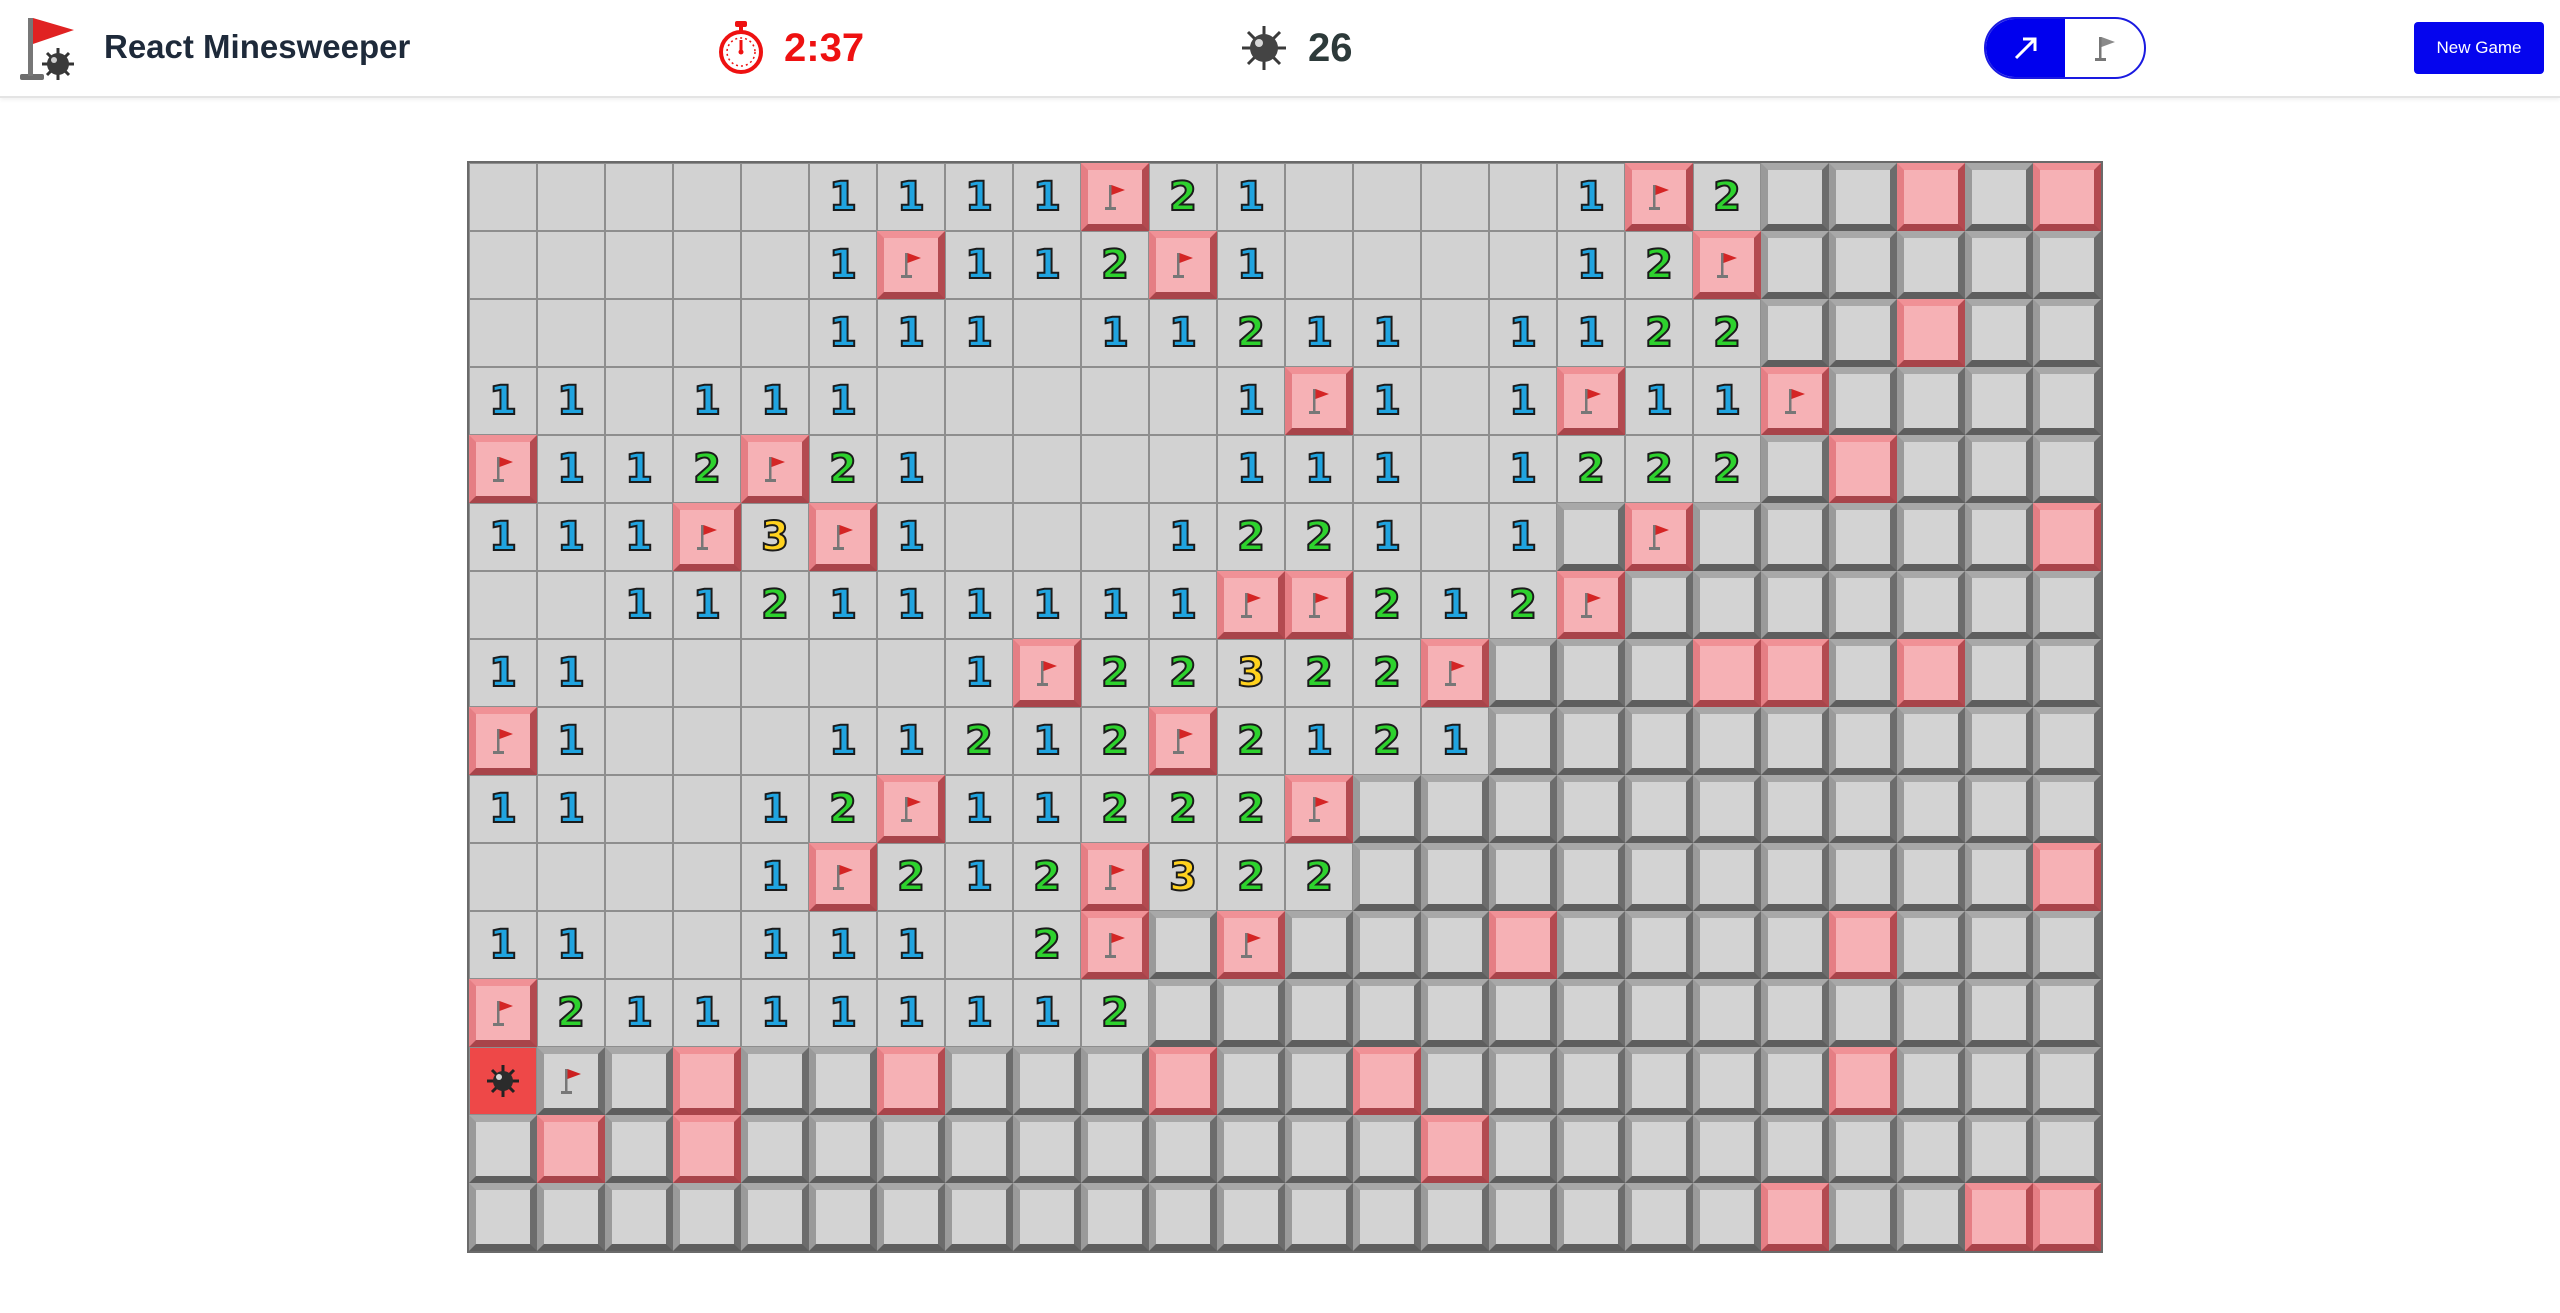 Image resolution: width=2560 pixels, height=1313 pixels. Describe the element at coordinates (571, 1081) in the screenshot. I see `flagged-hidden-cell` at that location.